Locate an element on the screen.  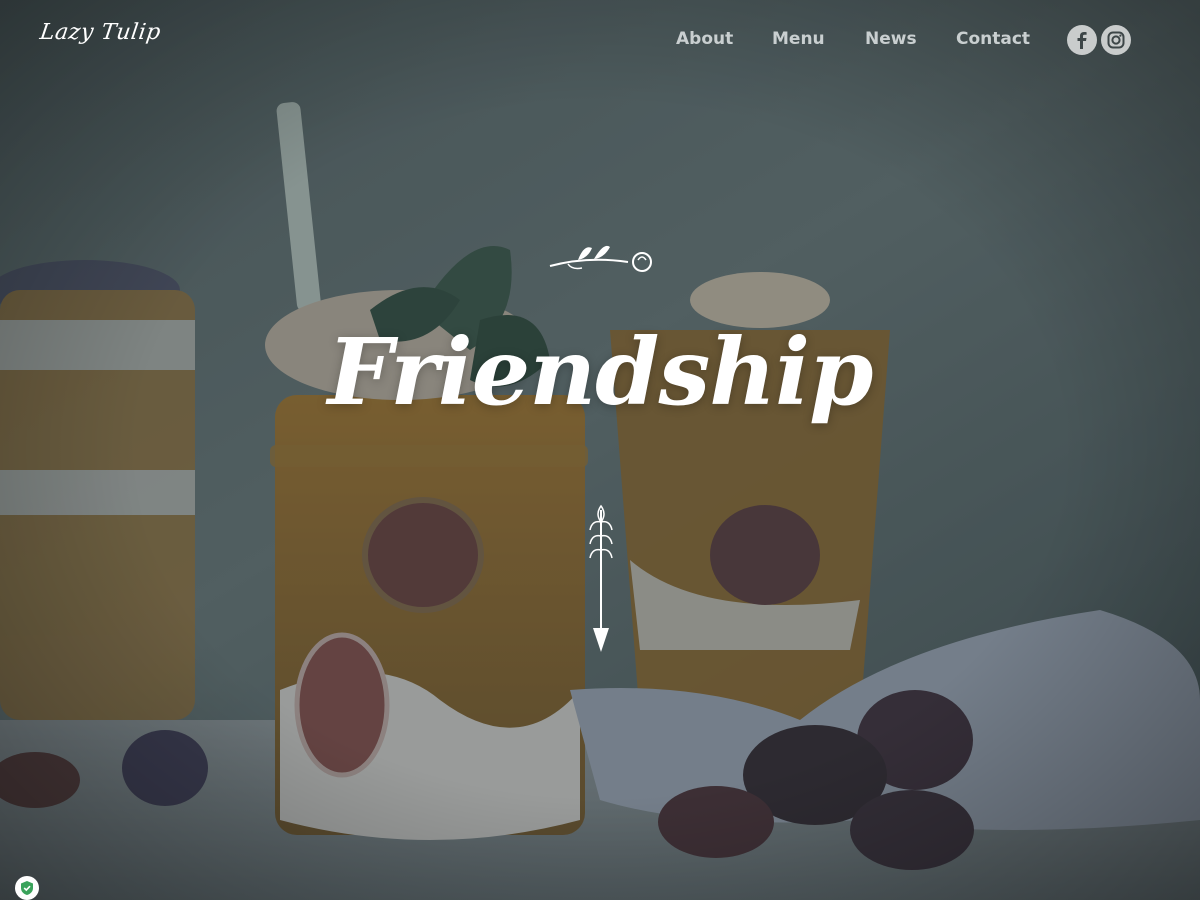
nav-item-contact: Contact is located at coordinates (993, 39).